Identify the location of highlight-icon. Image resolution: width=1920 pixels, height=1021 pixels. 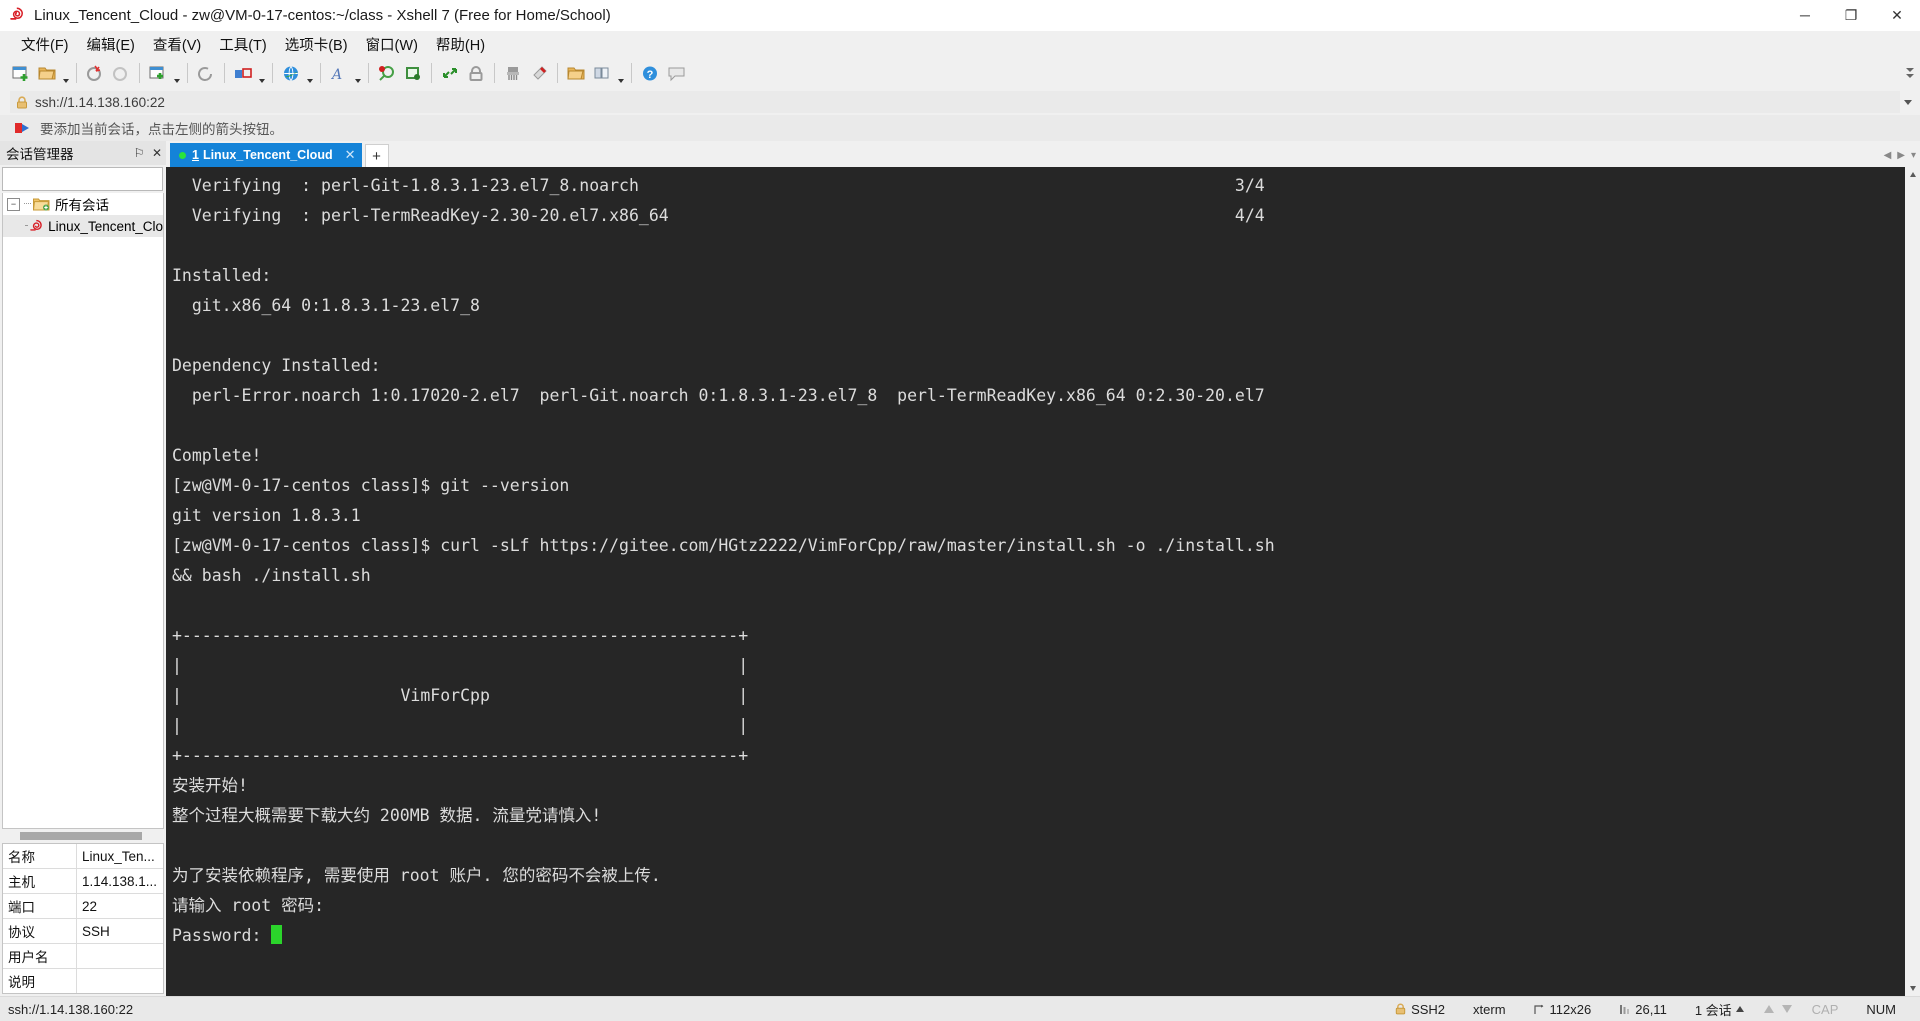
(539, 73).